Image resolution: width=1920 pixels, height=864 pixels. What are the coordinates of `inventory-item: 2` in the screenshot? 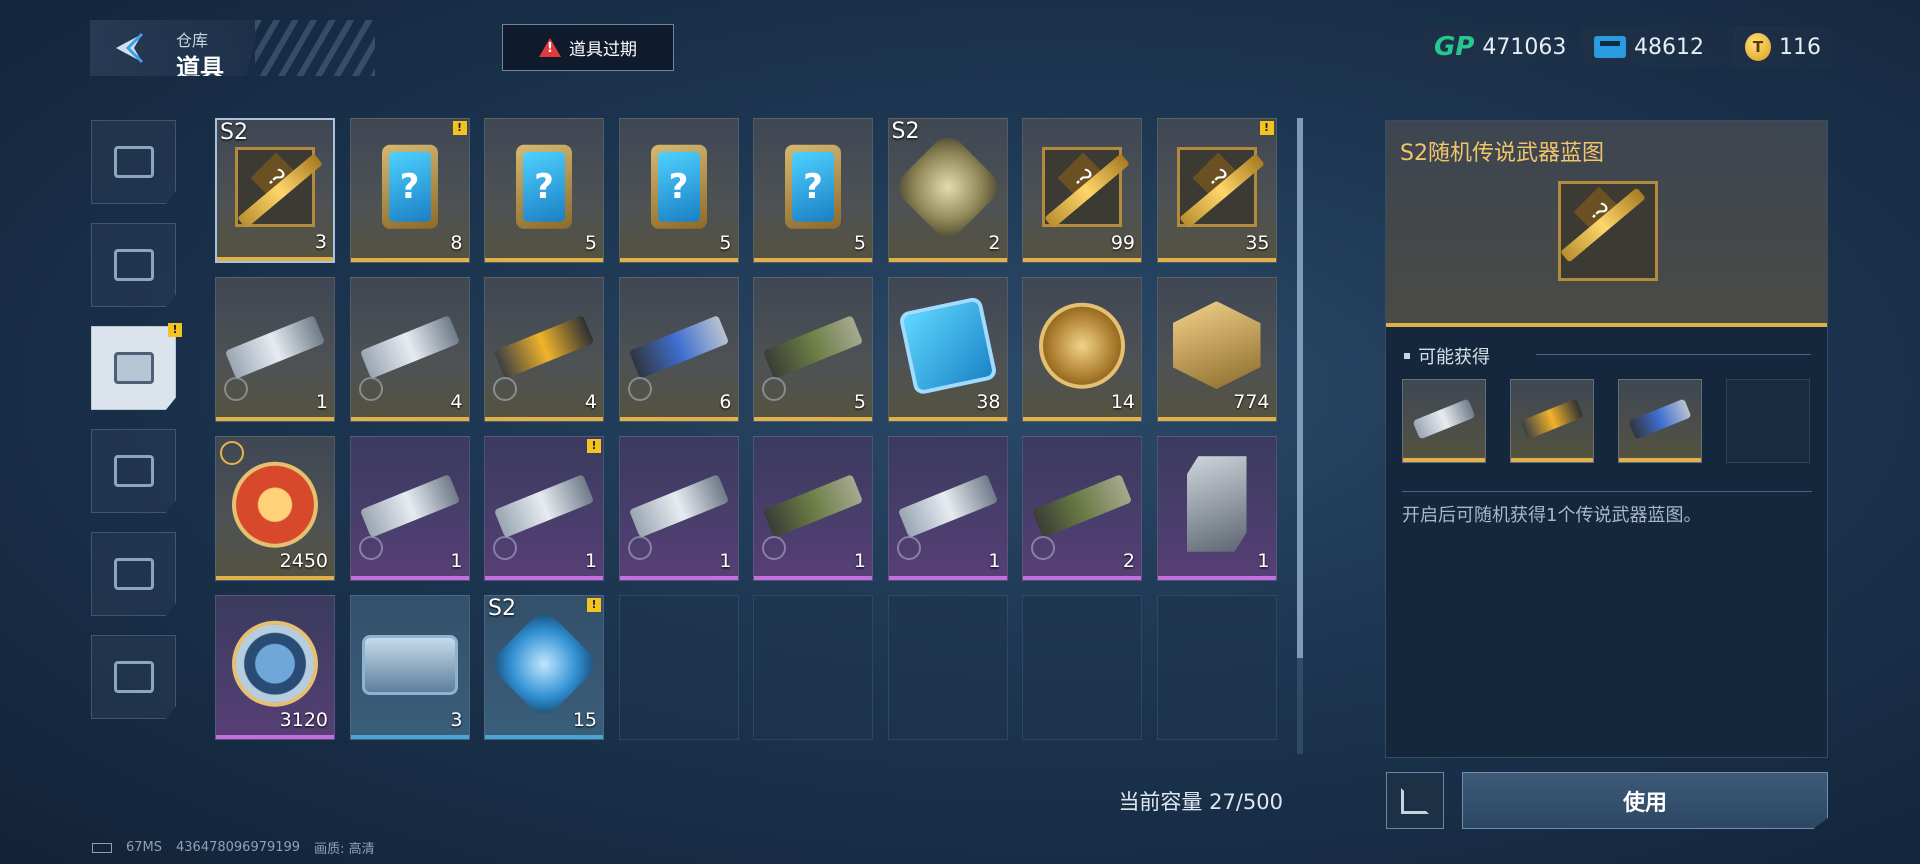 It's located at (1082, 508).